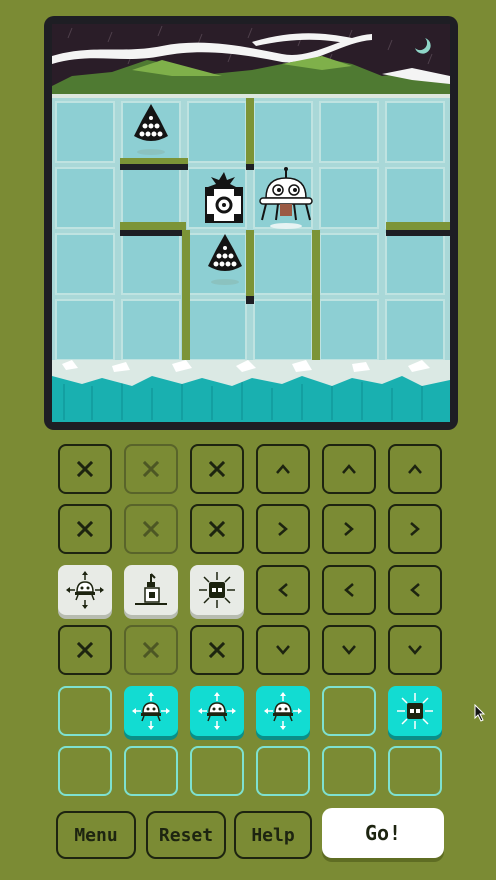 This screenshot has width=496, height=880. I want to click on help-button: Help, so click(273, 835).